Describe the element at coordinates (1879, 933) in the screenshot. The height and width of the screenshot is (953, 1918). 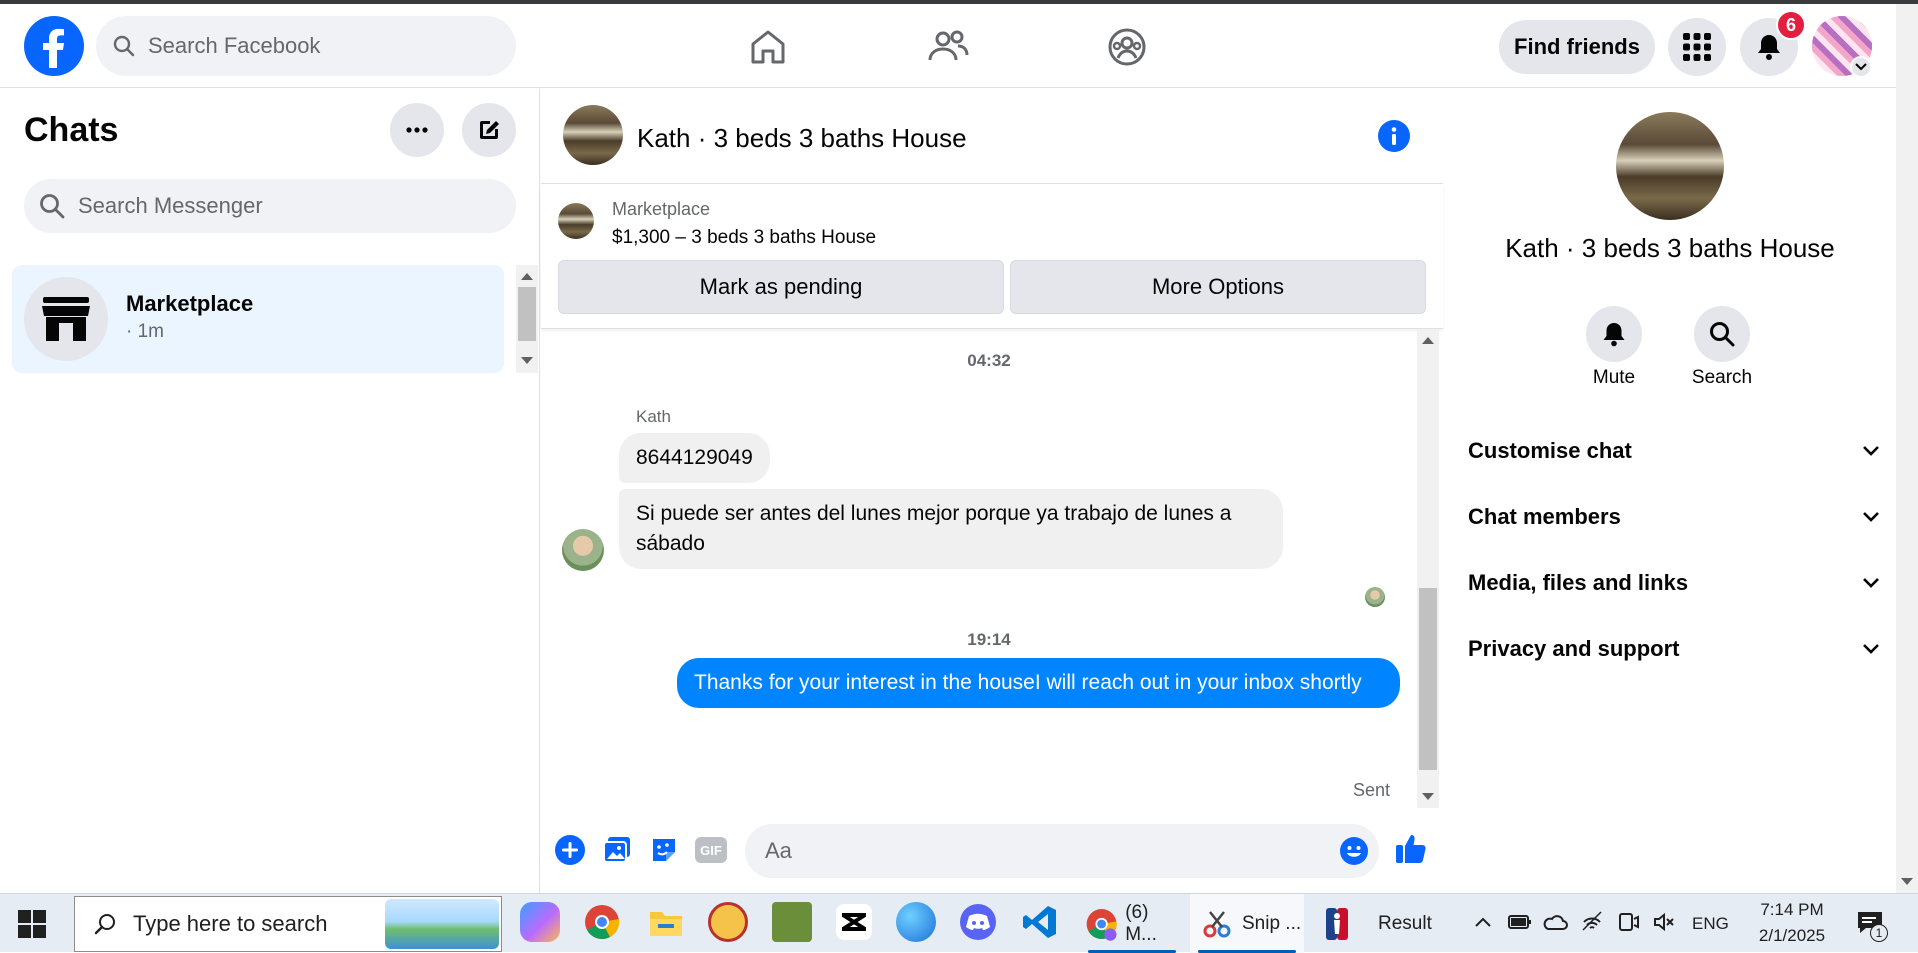
I see `notification-count-badge: 1` at that location.